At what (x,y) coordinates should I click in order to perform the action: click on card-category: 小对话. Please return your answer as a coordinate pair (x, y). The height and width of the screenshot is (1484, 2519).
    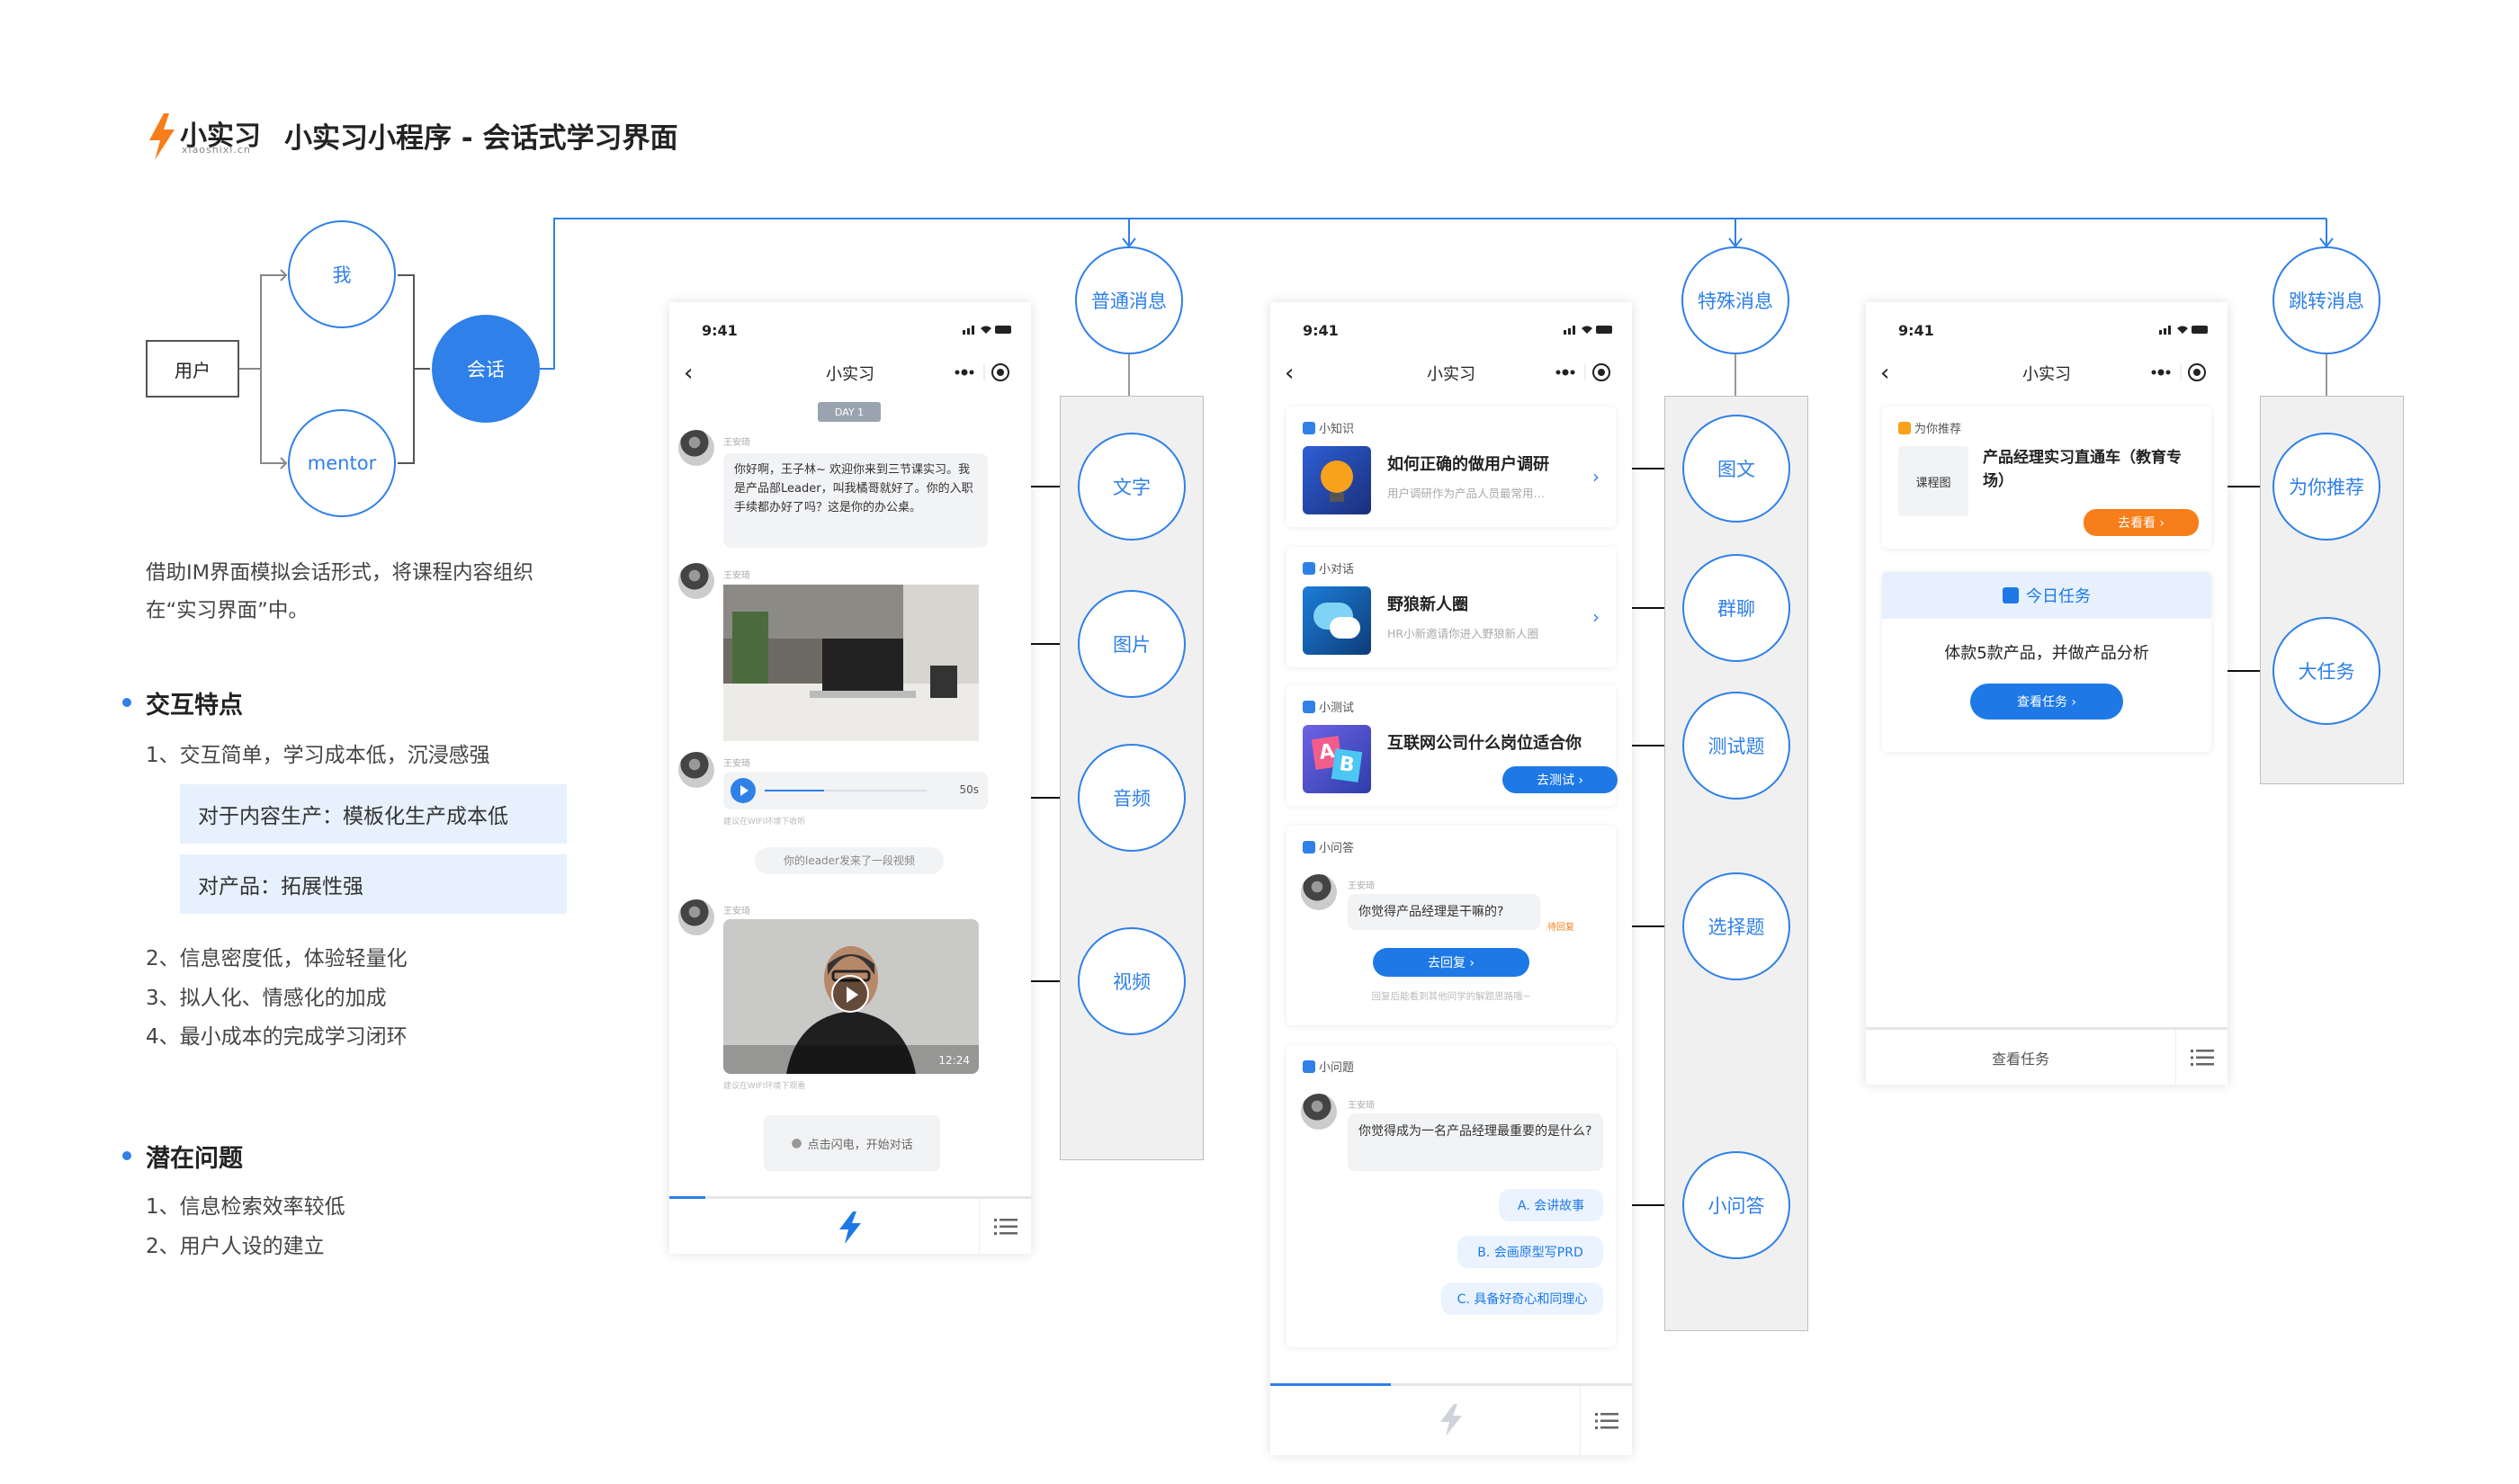
    Looking at the image, I should click on (1329, 568).